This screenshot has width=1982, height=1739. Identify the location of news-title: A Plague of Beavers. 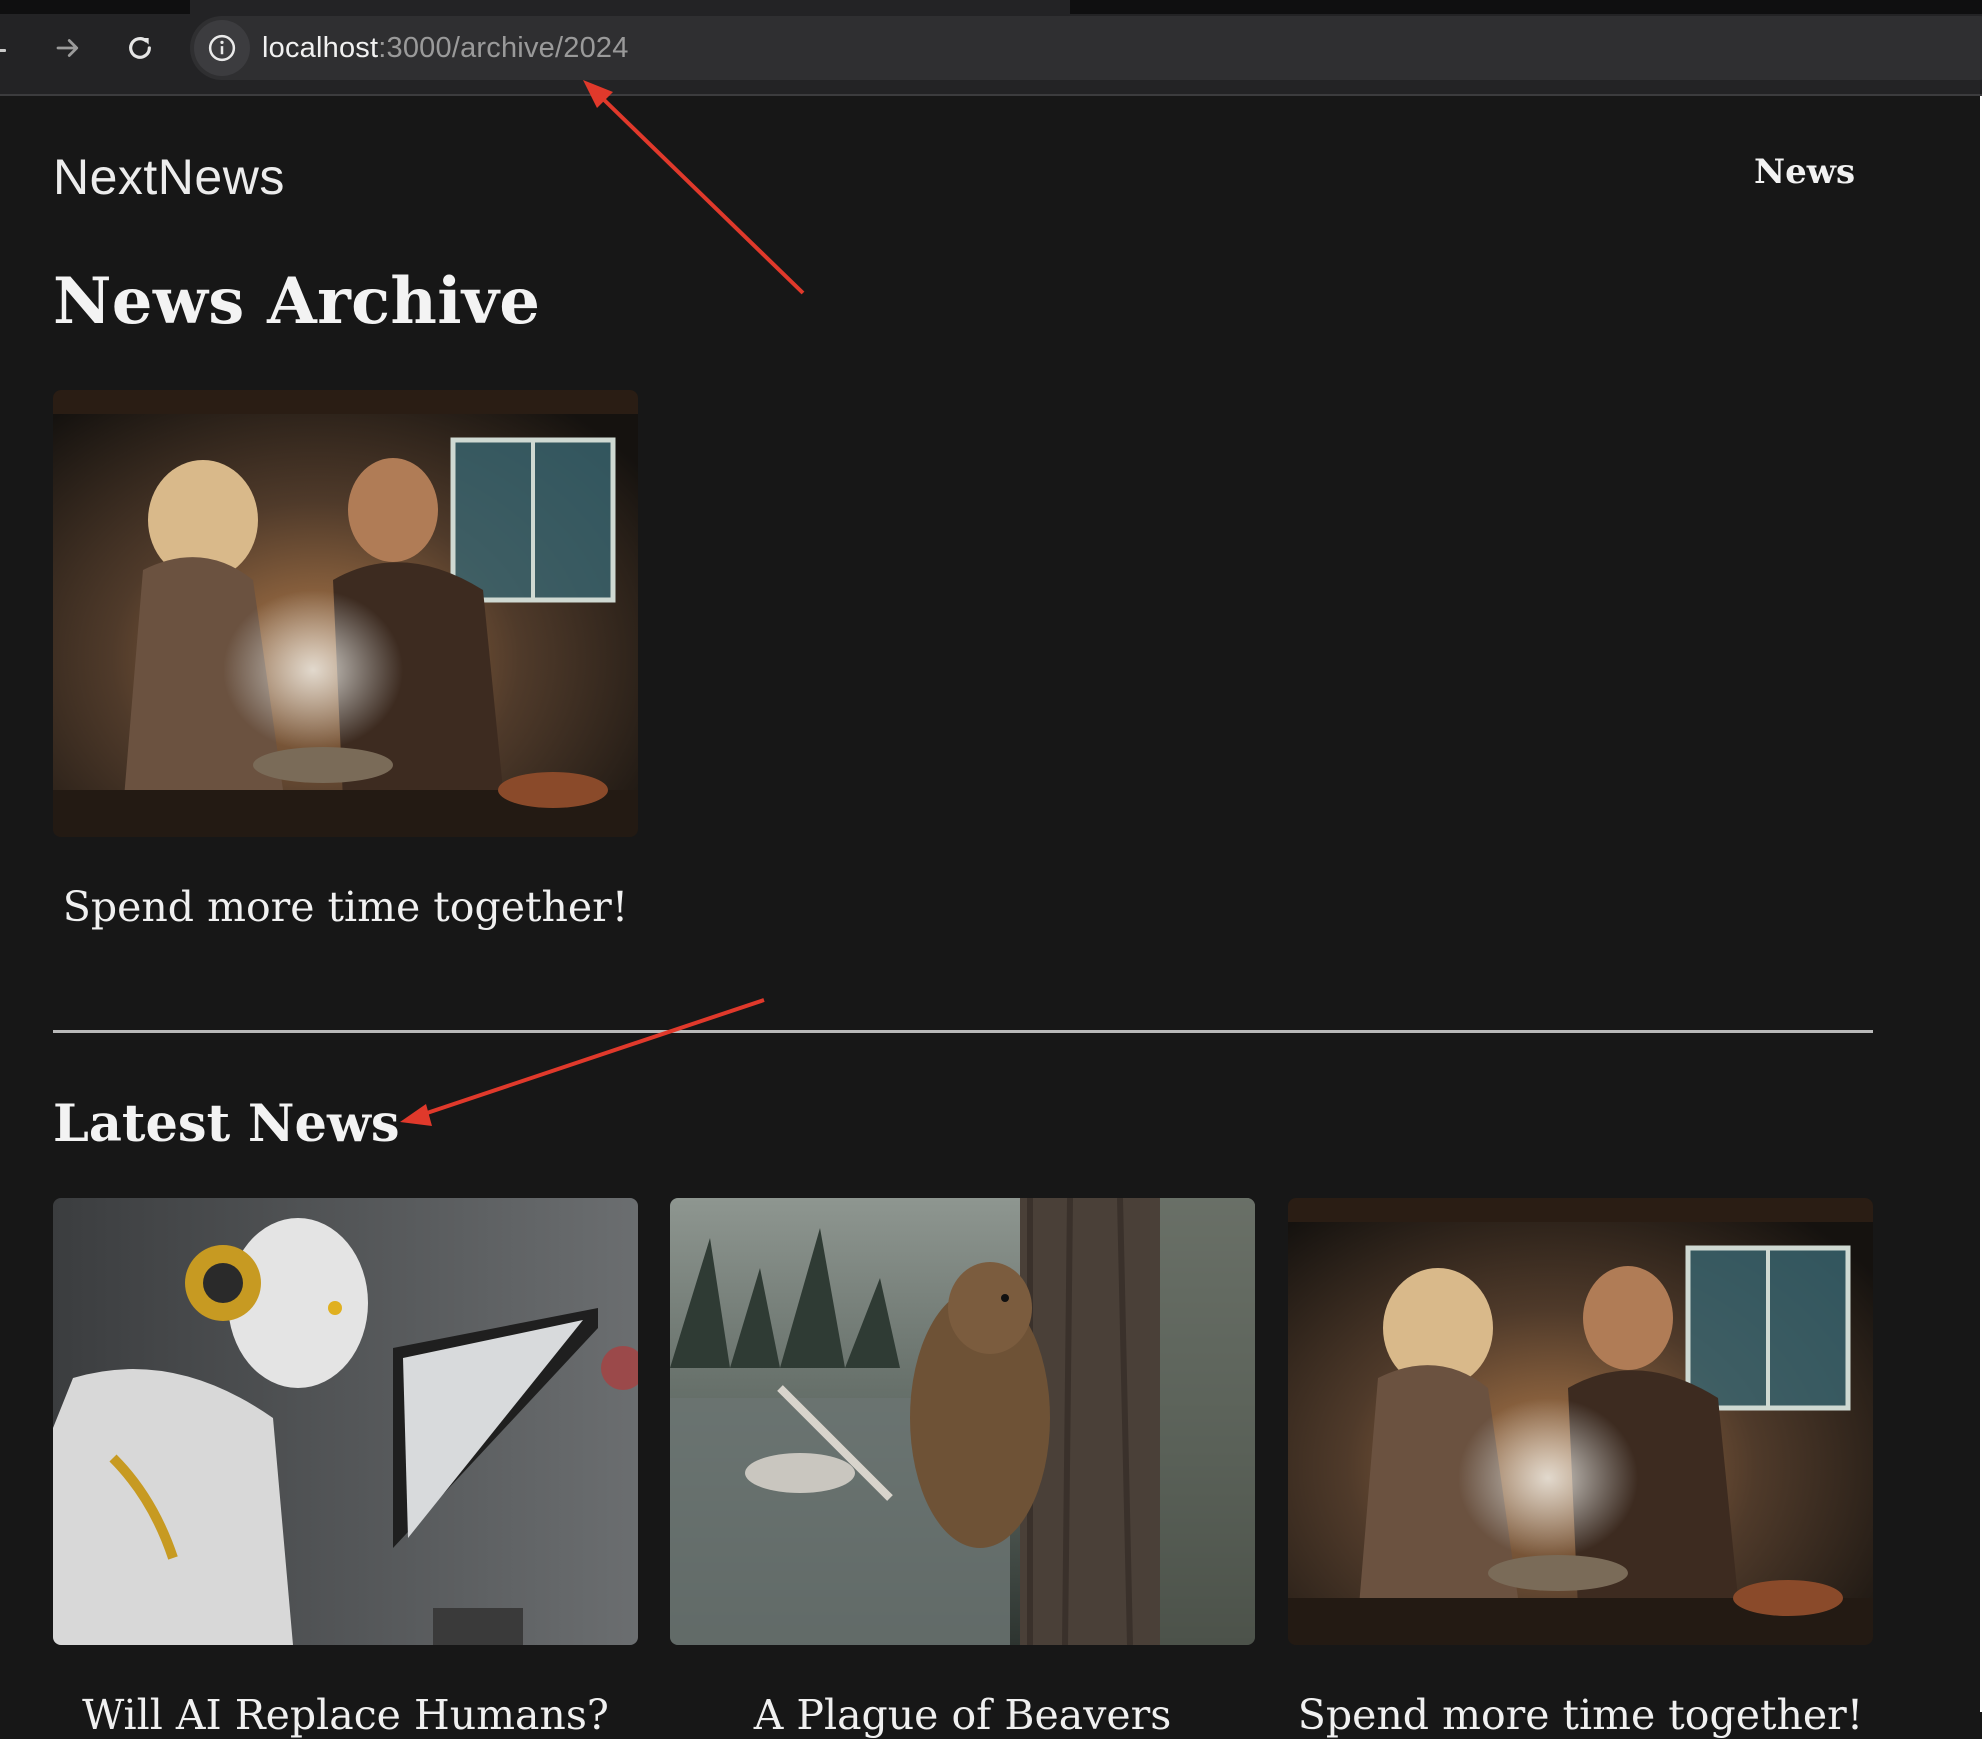
(962, 1715).